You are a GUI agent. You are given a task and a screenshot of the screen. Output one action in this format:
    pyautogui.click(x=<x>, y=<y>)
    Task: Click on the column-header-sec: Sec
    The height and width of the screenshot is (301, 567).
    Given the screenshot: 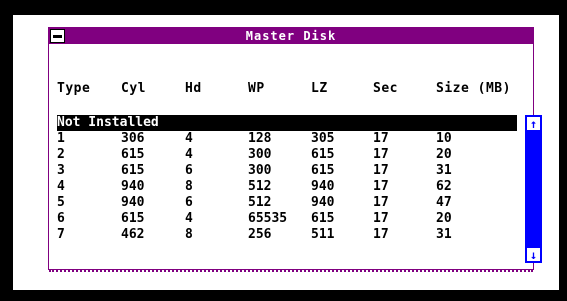 What is the action you would take?
    pyautogui.click(x=385, y=88)
    